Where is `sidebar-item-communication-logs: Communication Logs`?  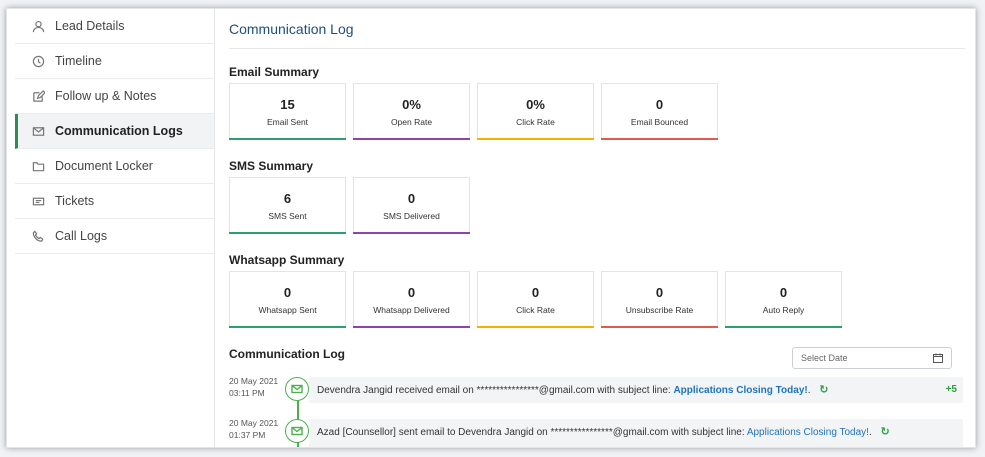
sidebar-item-communication-logs: Communication Logs is located at coordinates (114, 131).